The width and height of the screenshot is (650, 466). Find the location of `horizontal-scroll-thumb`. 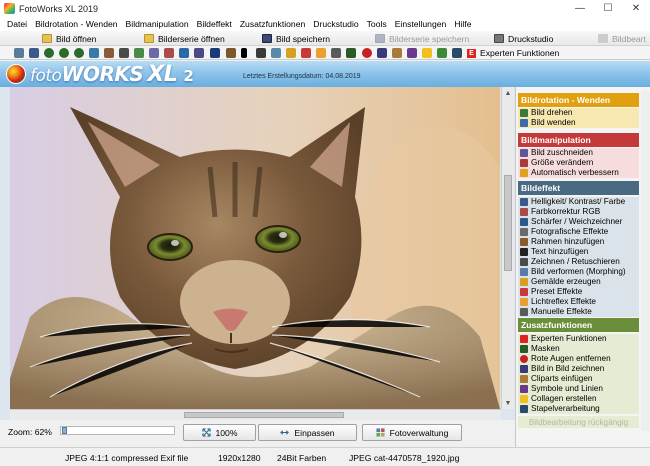

horizontal-scroll-thumb is located at coordinates (264, 415).